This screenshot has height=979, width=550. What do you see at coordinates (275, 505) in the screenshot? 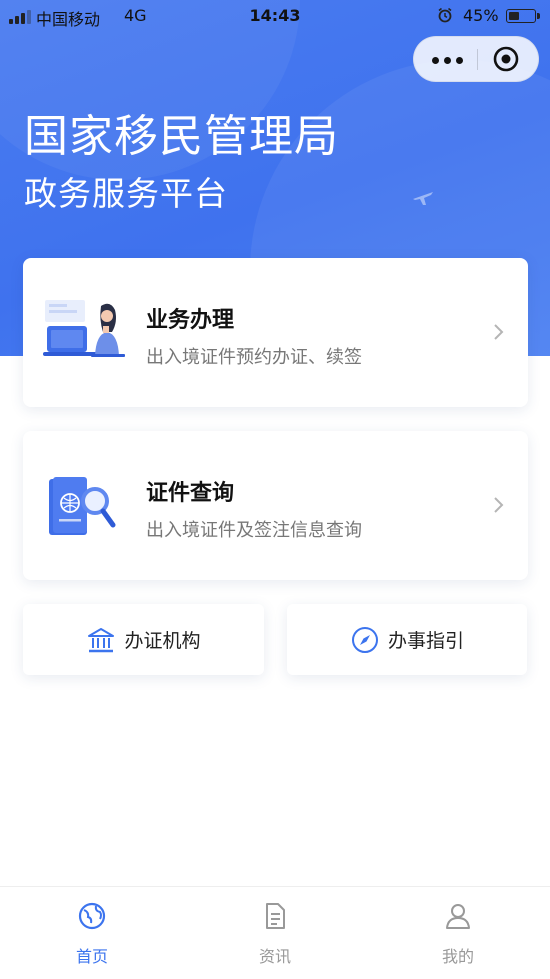
I see `certificate-query-card: 证件查询 出入境证件及签注信息查询` at bounding box center [275, 505].